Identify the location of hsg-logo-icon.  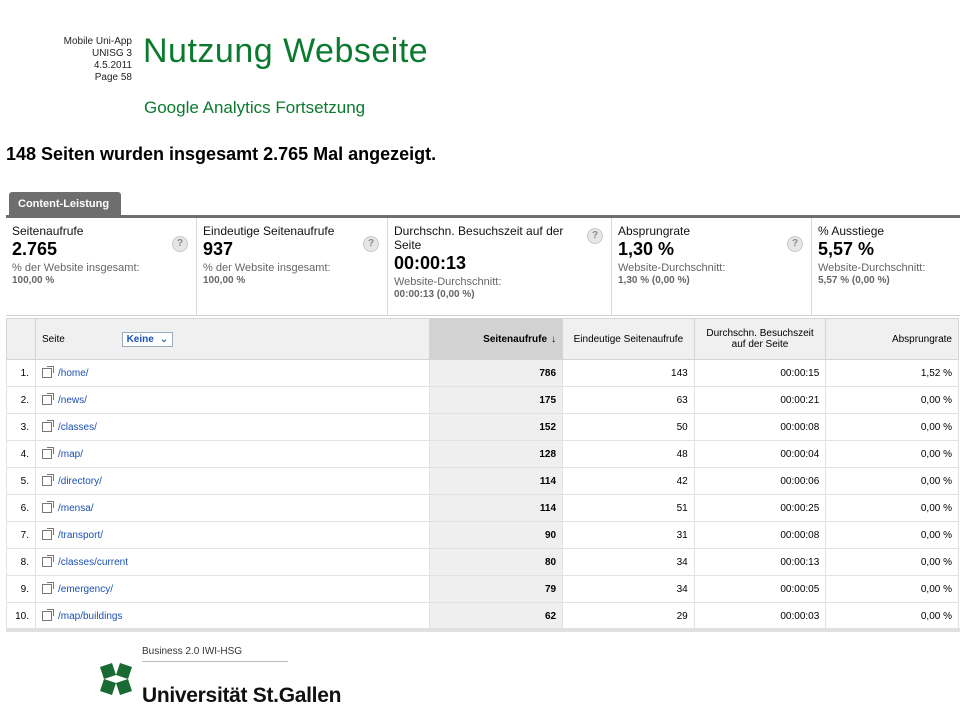
(116, 679).